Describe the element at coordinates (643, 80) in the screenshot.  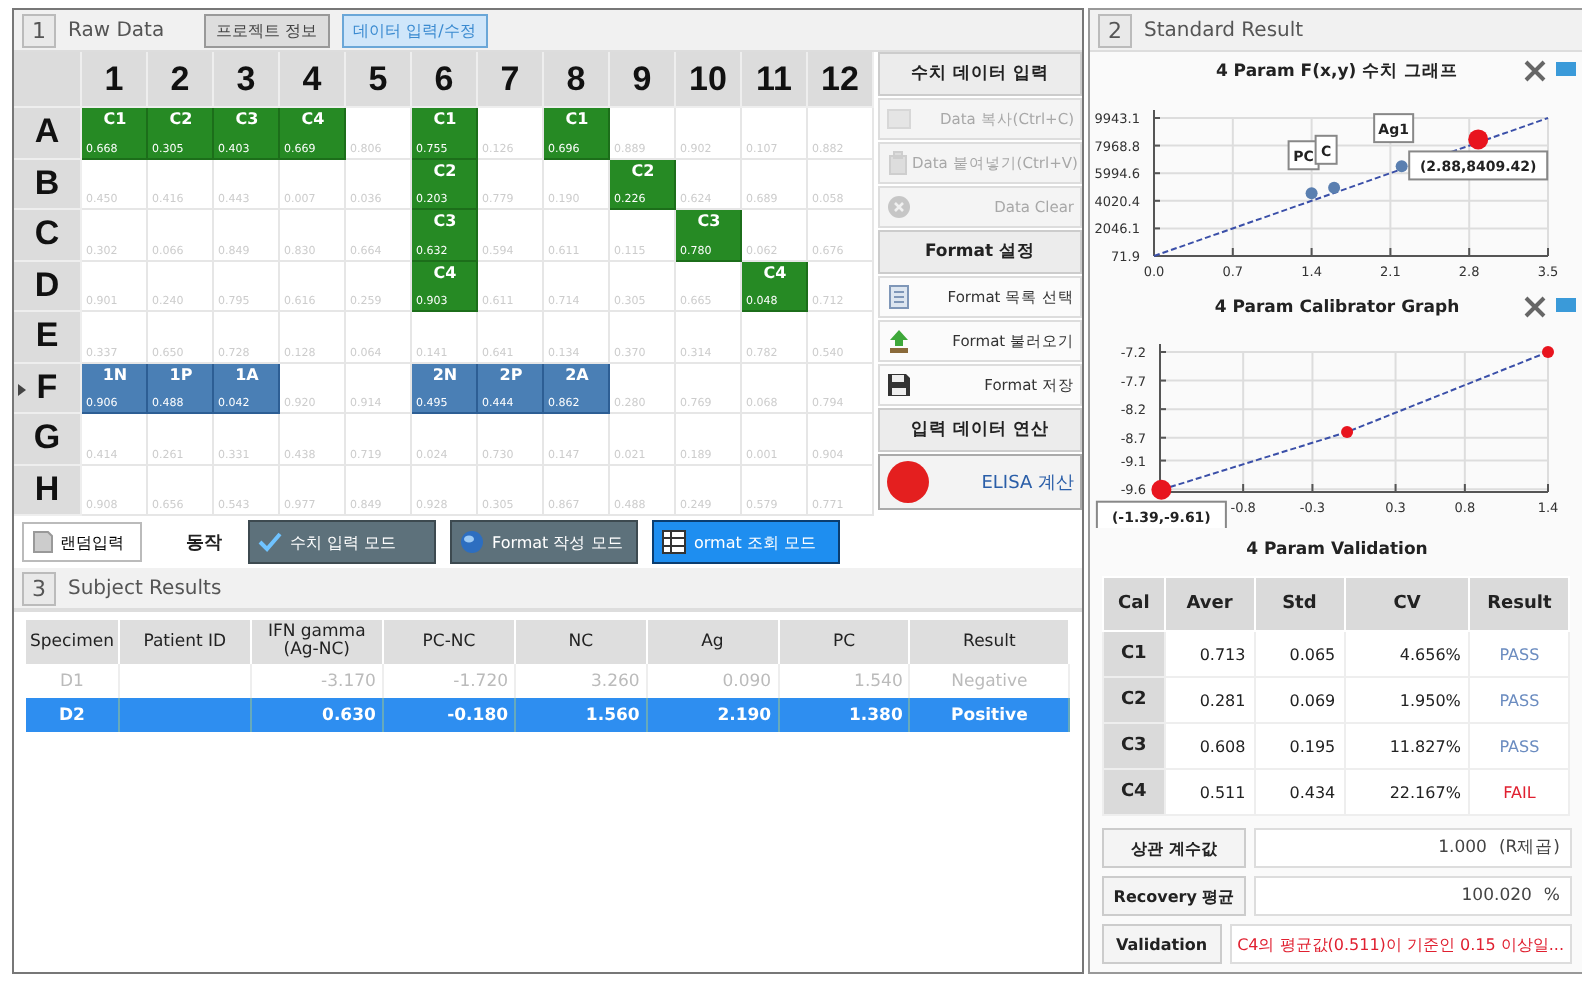
I see `column-header: 9` at that location.